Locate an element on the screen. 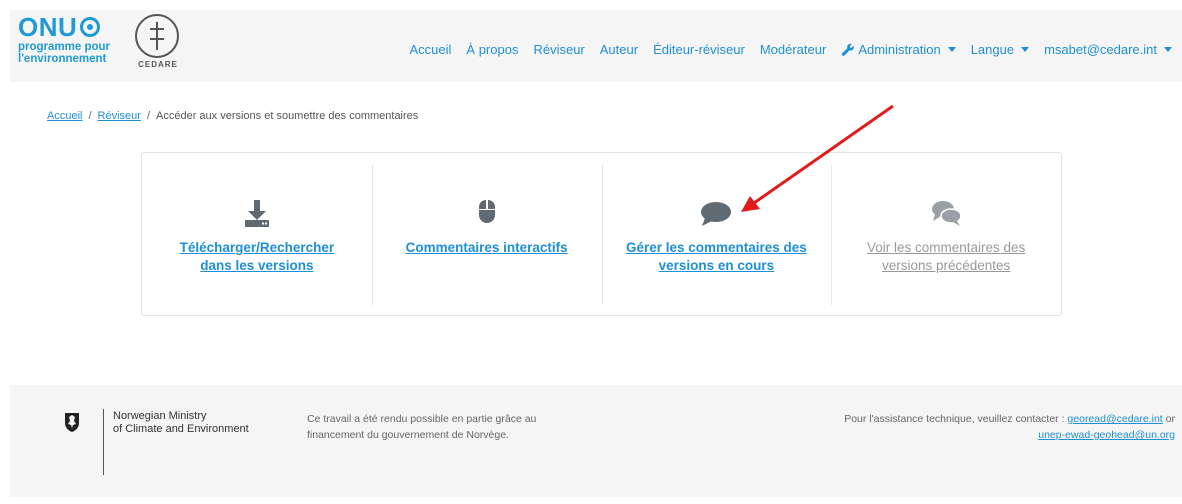 The height and width of the screenshot is (504, 1182). nav-administration-label: Administration is located at coordinates (899, 49).